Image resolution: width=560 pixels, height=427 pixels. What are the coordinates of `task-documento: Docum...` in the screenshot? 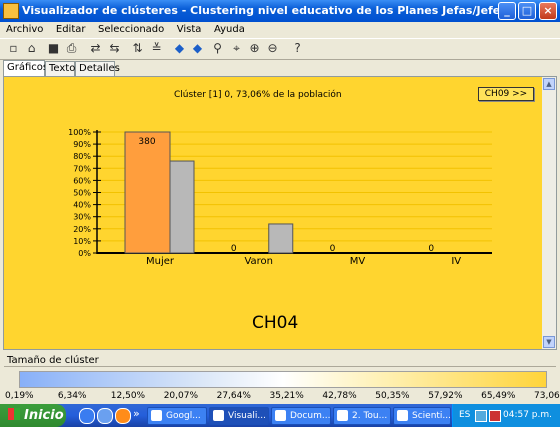 It's located at (301, 416).